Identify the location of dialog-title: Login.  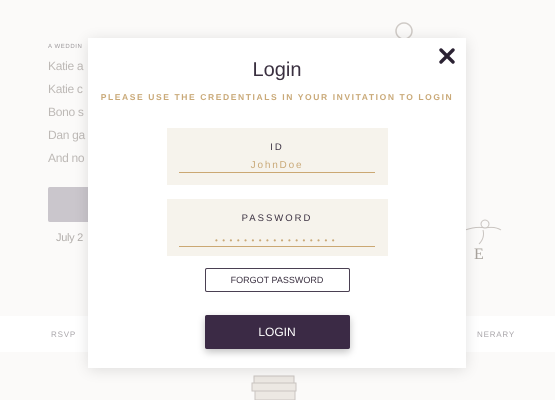
(277, 70).